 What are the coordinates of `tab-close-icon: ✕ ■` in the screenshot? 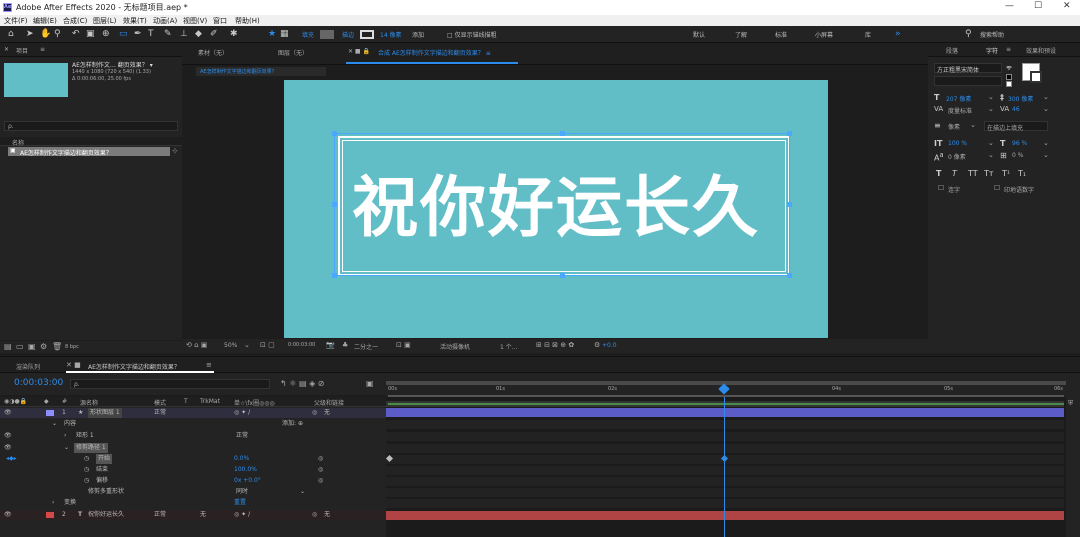 It's located at (73, 365).